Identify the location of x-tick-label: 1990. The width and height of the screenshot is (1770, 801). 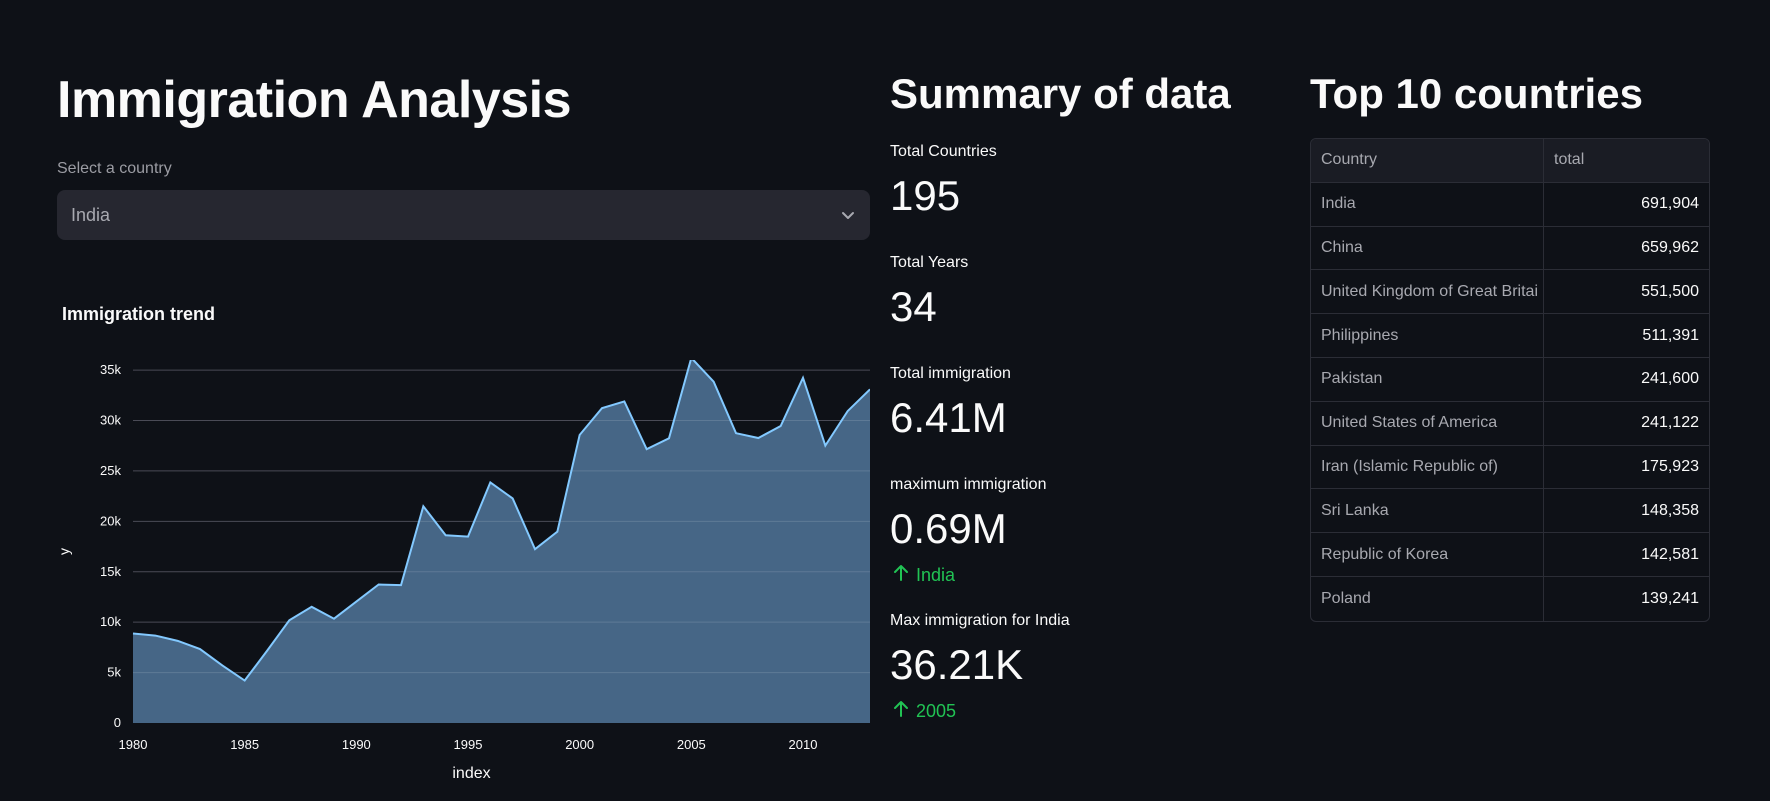
(356, 744).